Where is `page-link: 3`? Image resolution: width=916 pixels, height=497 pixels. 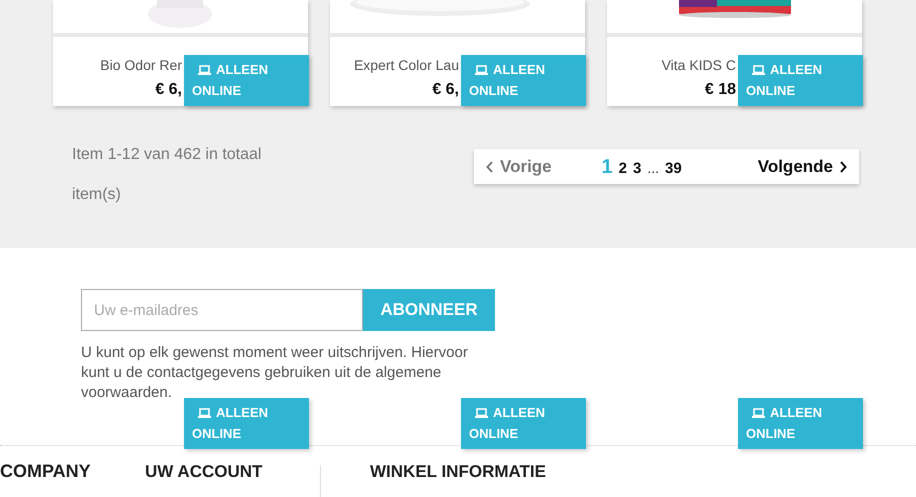 page-link: 3 is located at coordinates (637, 169).